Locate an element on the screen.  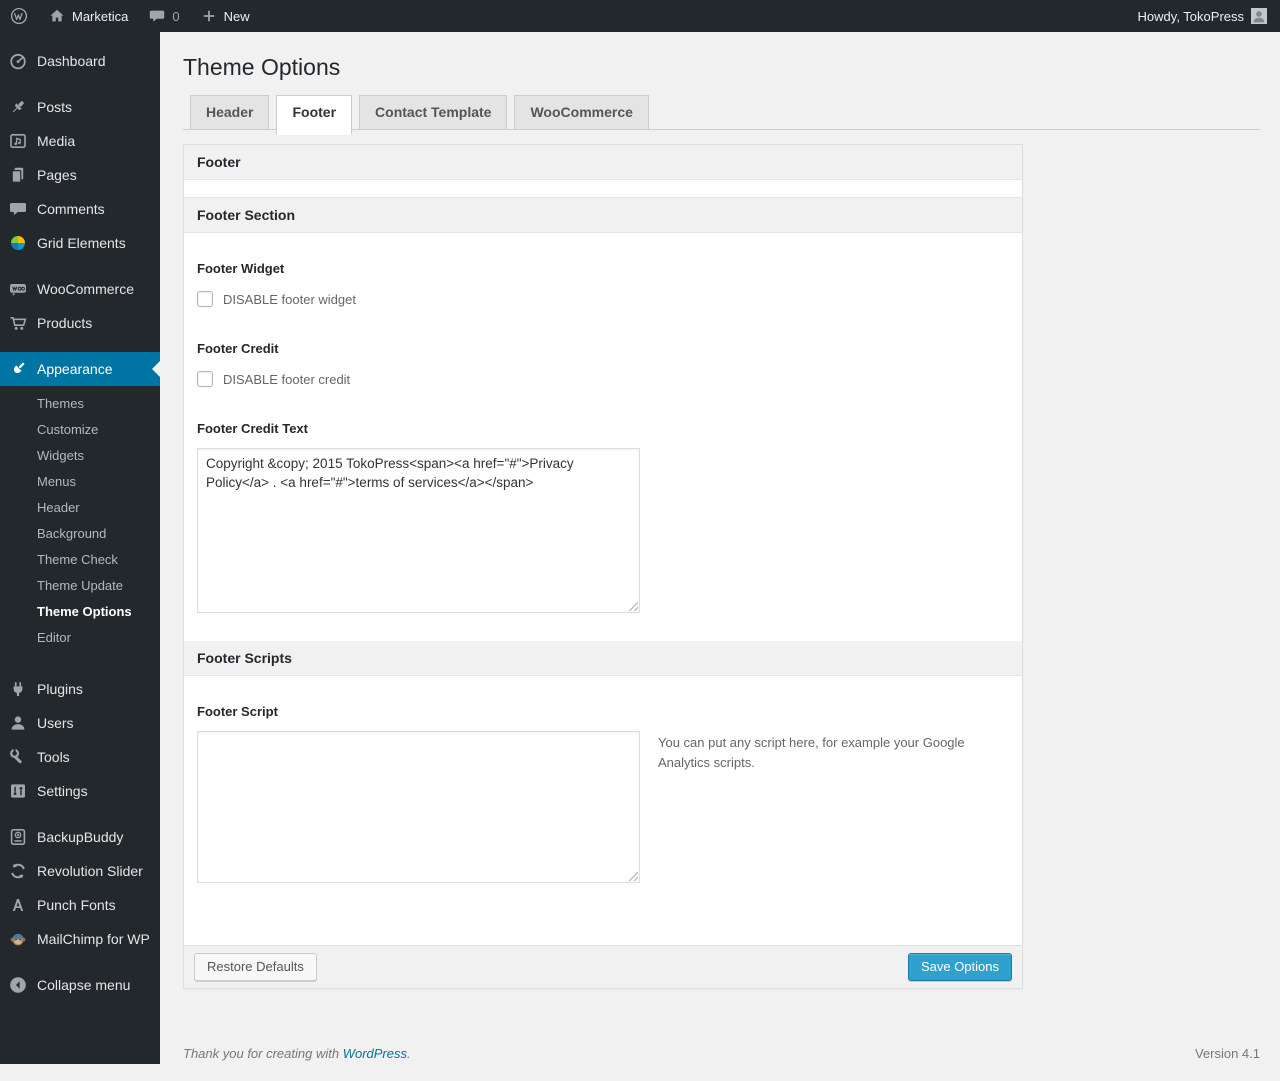
sidebar-item-label: BackupBuddy is located at coordinates (80, 837).